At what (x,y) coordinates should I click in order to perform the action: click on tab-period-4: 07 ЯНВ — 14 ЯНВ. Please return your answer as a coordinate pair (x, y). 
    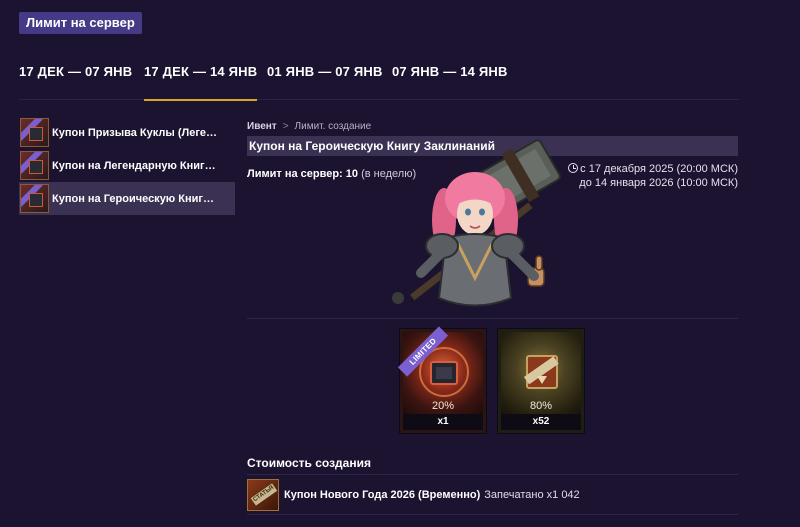
    Looking at the image, I should click on (450, 82).